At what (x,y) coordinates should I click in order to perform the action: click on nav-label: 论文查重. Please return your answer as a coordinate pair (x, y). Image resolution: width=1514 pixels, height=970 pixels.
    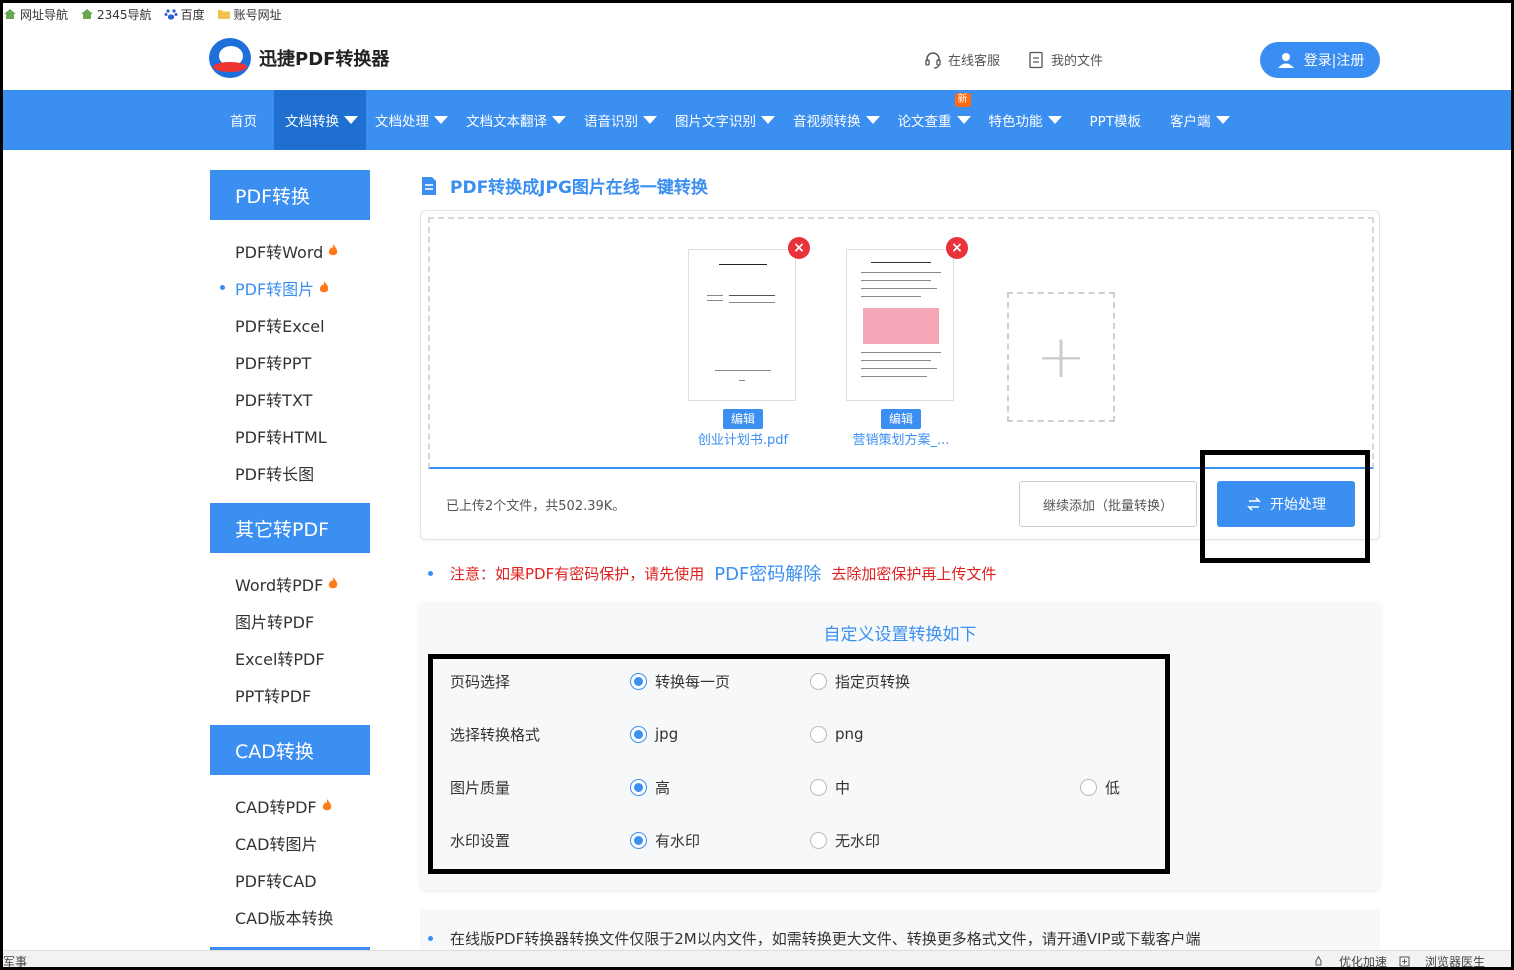
    Looking at the image, I should click on (924, 122).